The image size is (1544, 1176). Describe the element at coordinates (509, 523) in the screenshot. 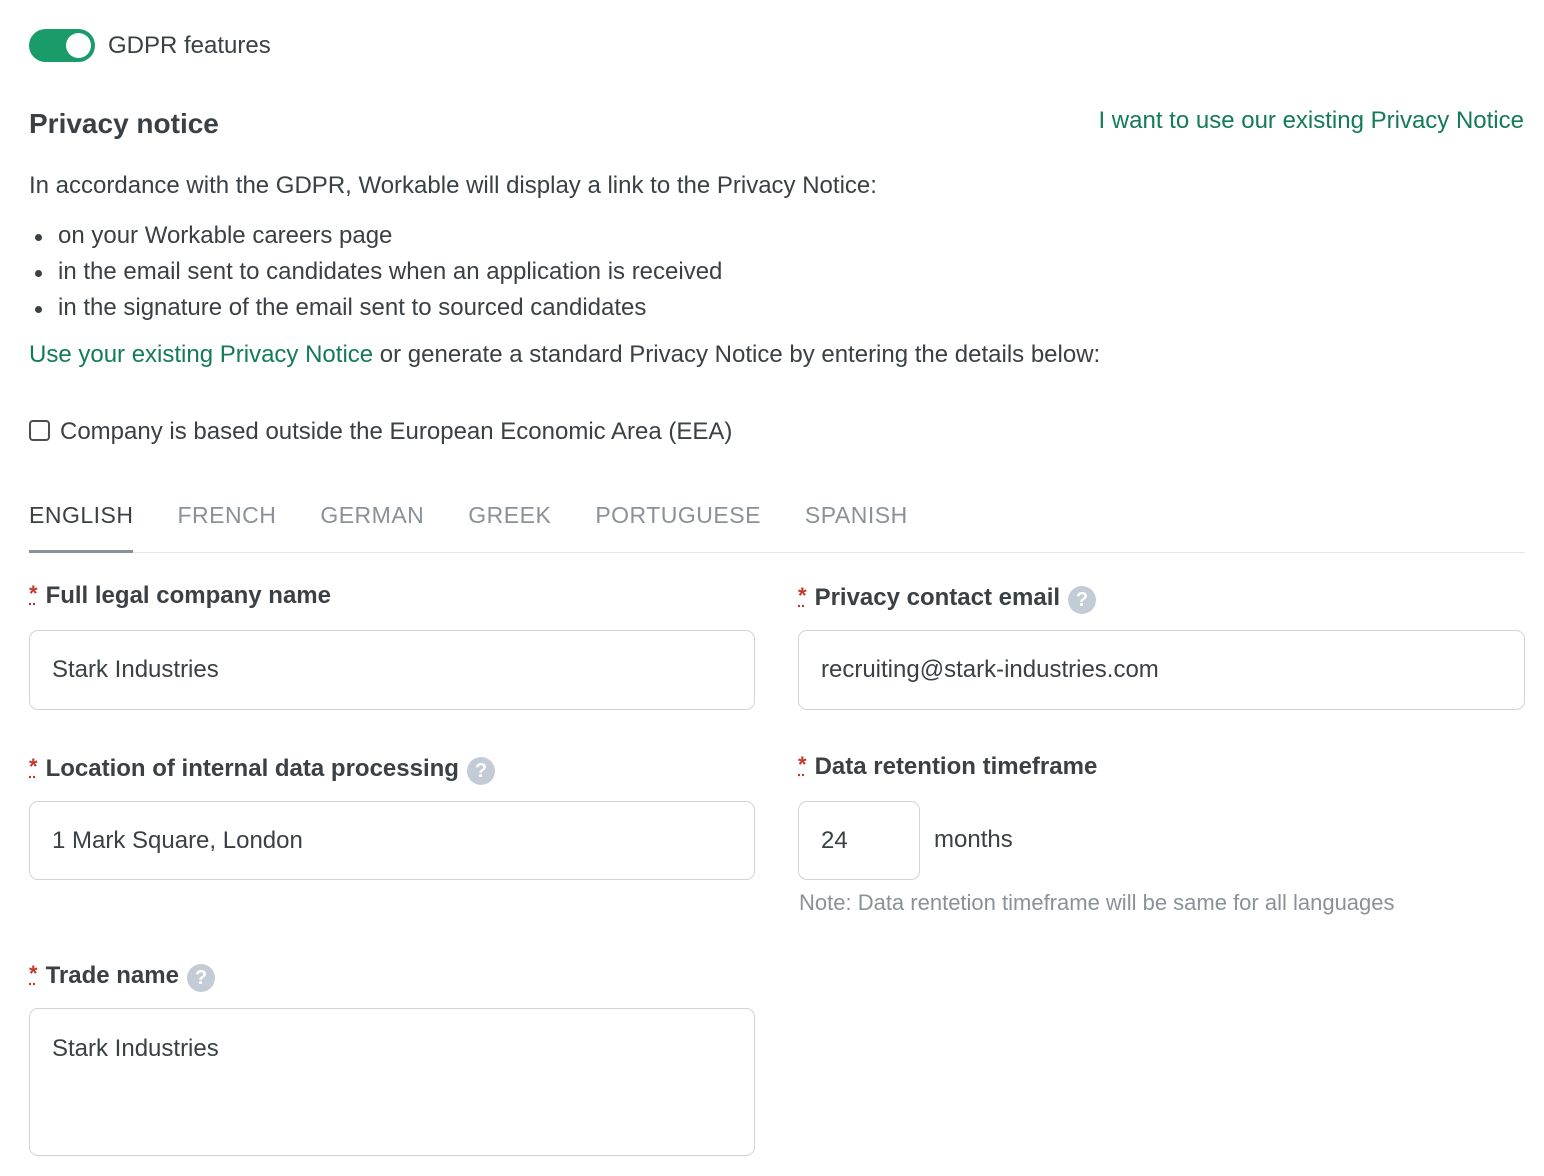

I see `tab-greek: GREEK` at that location.